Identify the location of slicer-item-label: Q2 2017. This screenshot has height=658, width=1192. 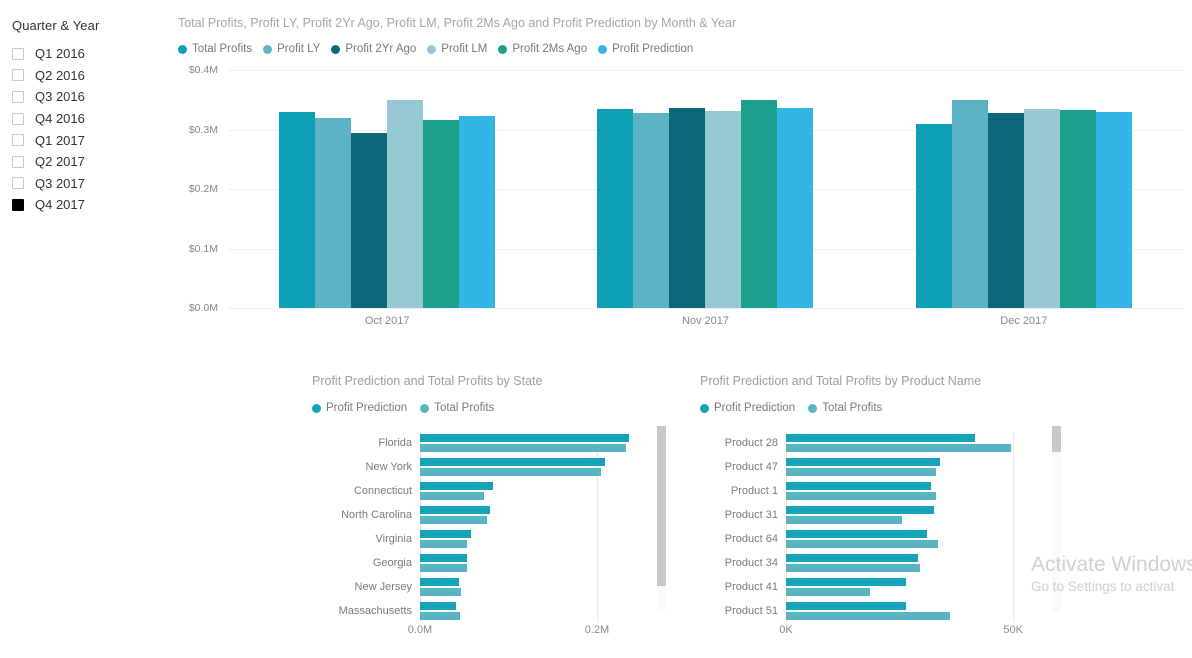
(60, 162).